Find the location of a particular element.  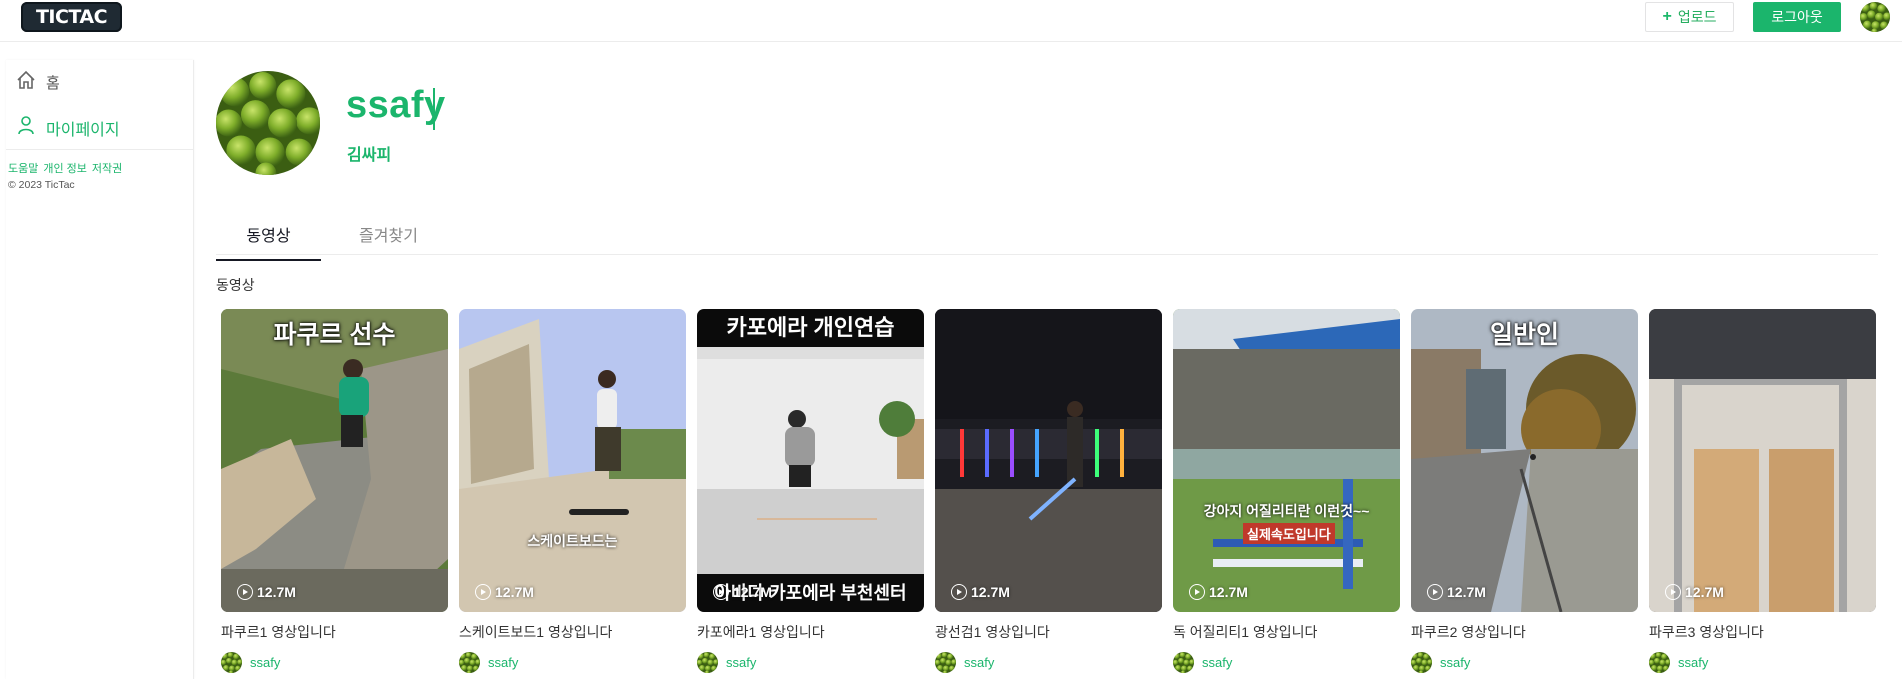

sidebar-item-home: 홈 is located at coordinates (38, 82).